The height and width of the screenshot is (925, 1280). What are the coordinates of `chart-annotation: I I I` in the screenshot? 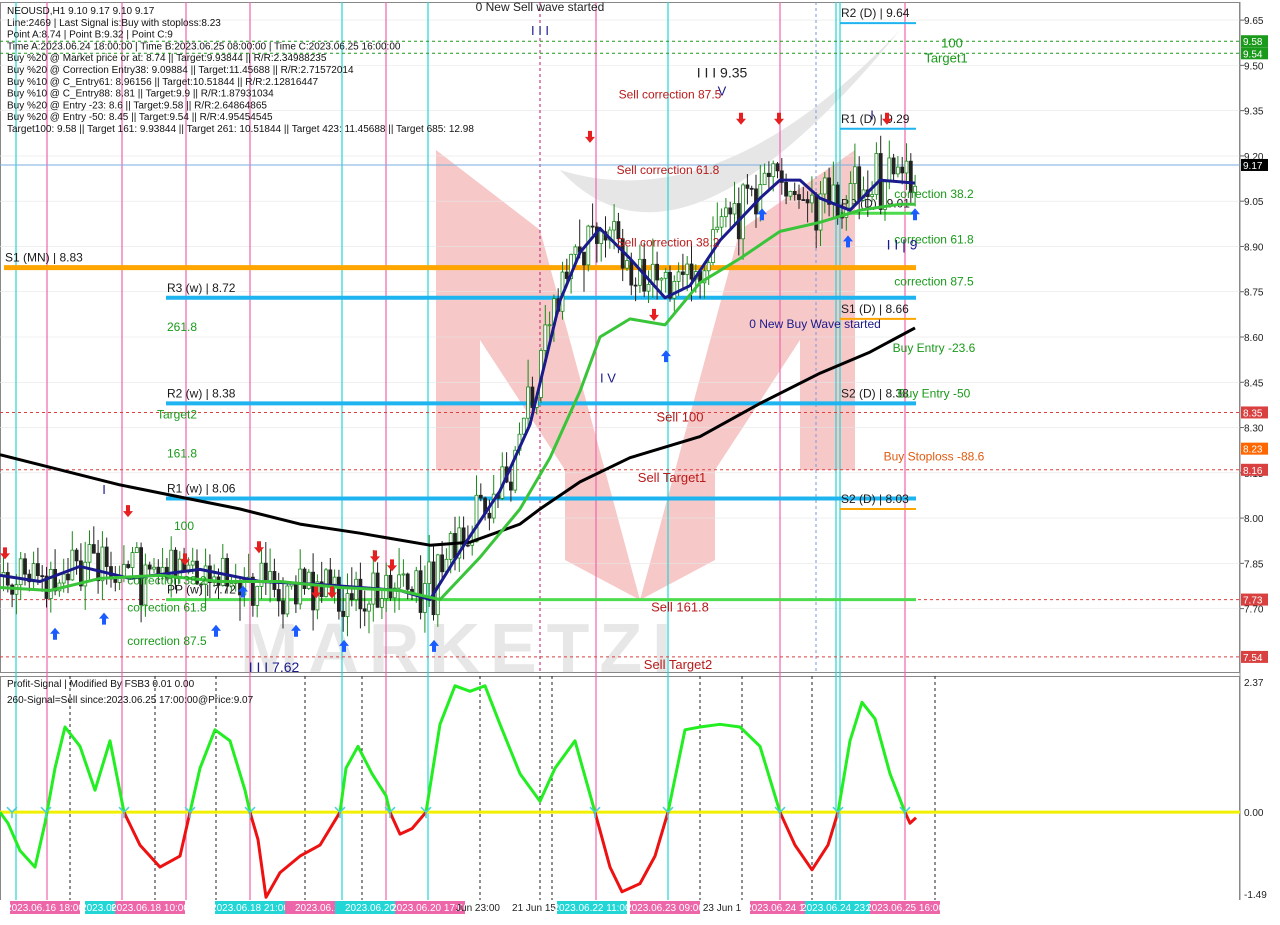 It's located at (540, 30).